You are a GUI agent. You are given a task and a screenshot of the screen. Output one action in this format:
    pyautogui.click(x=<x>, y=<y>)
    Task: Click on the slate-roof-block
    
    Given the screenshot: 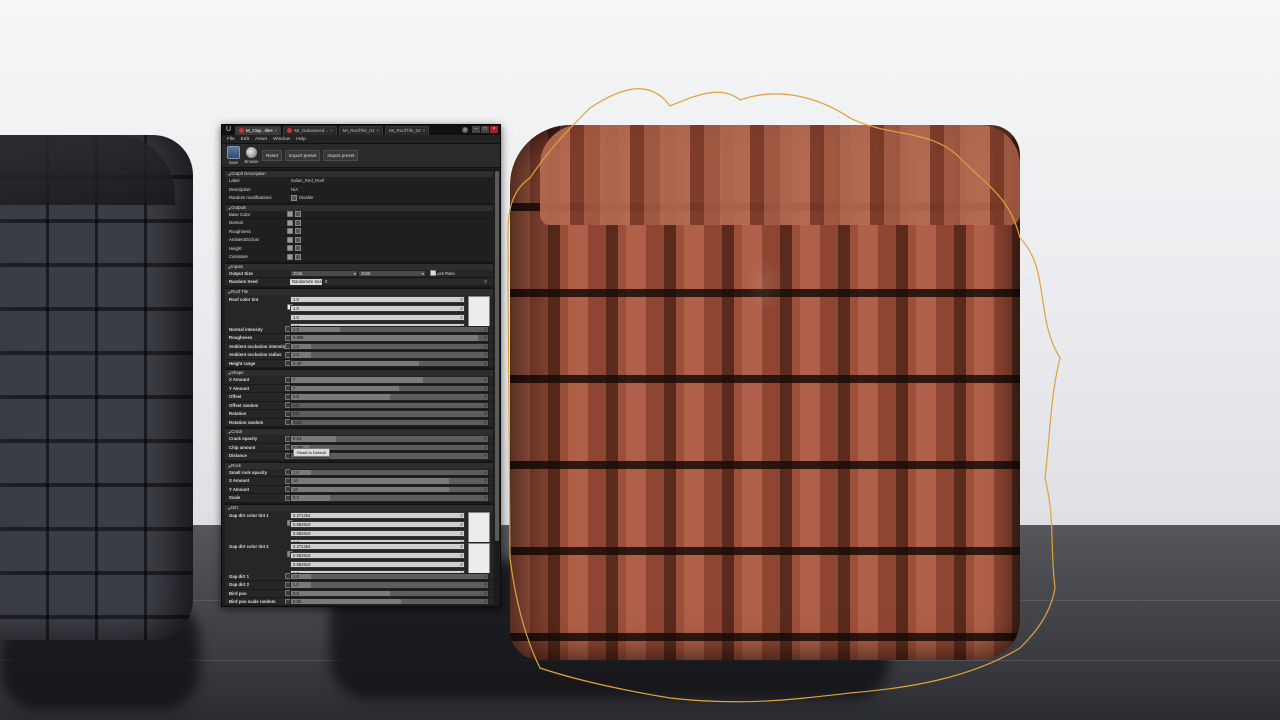 What is the action you would take?
    pyautogui.click(x=96, y=387)
    